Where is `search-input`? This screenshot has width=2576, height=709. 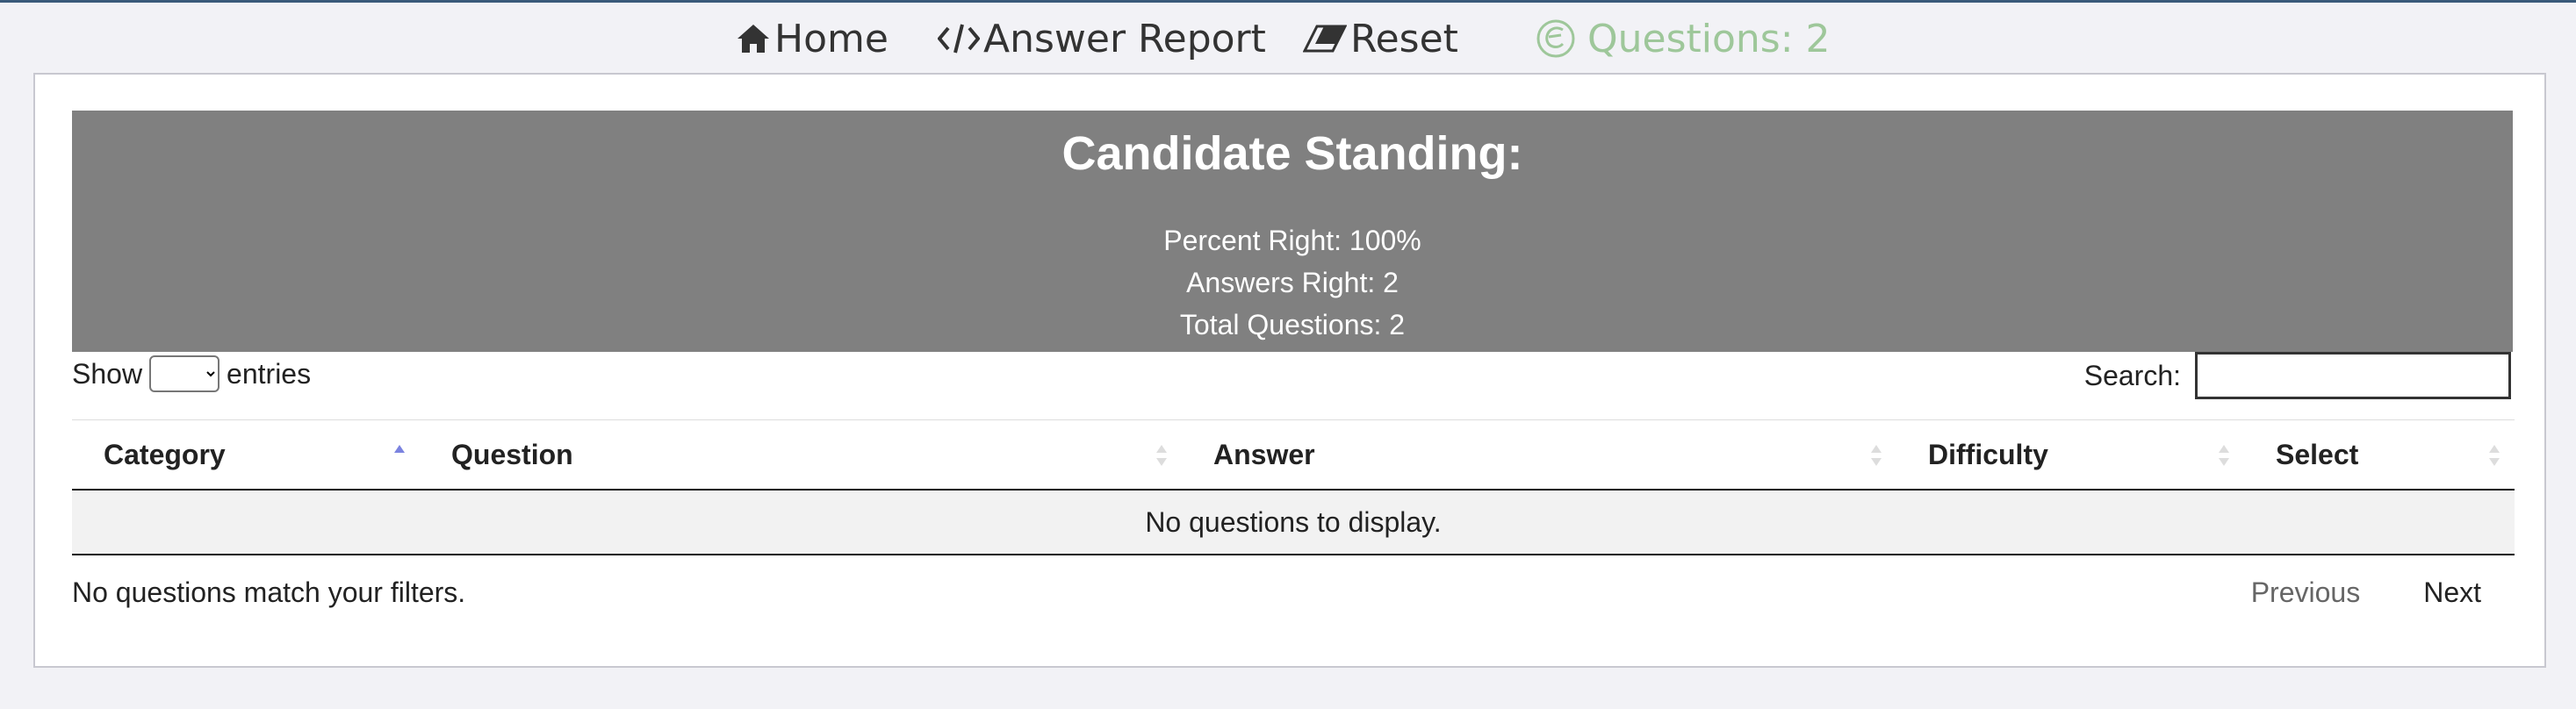
search-input is located at coordinates (2353, 375).